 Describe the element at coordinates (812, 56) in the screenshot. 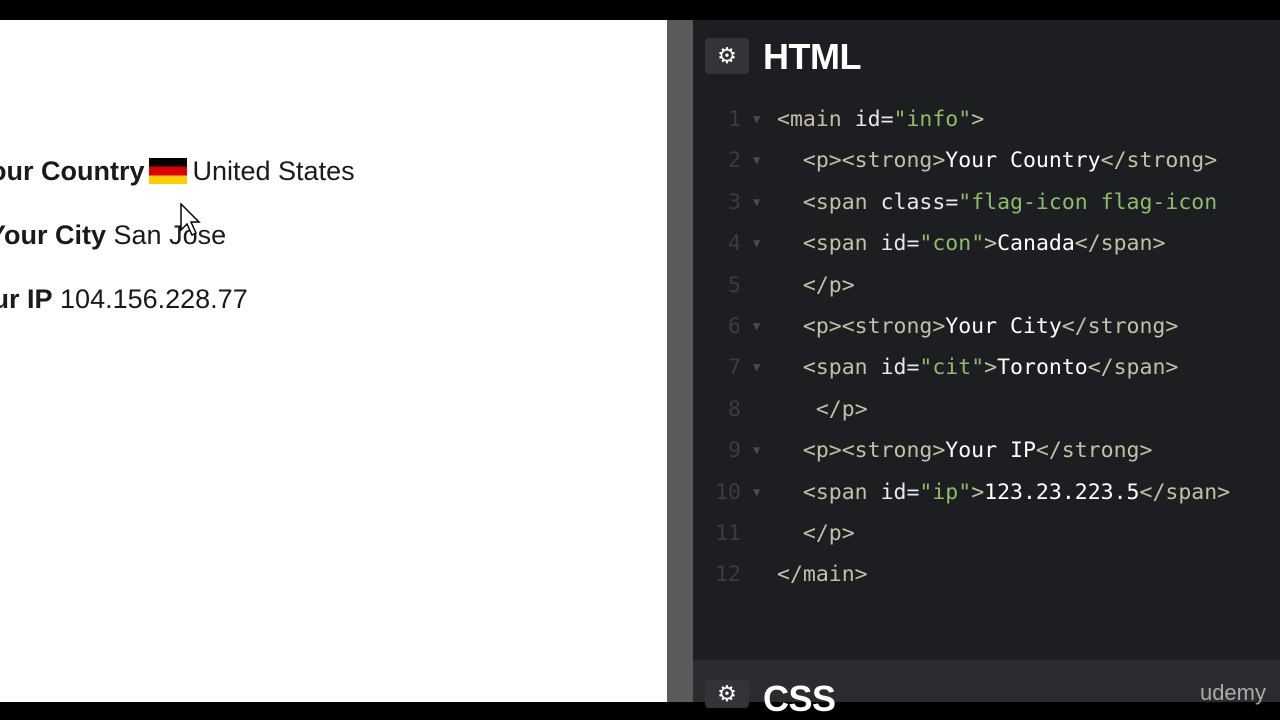

I see `html-panel-title: HTML` at that location.